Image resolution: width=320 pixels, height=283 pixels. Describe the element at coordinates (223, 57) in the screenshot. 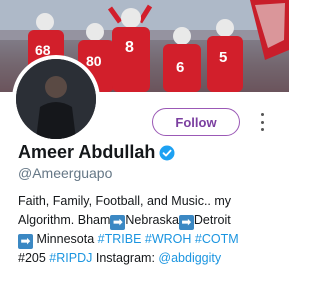

I see `jersey-number: 5` at that location.